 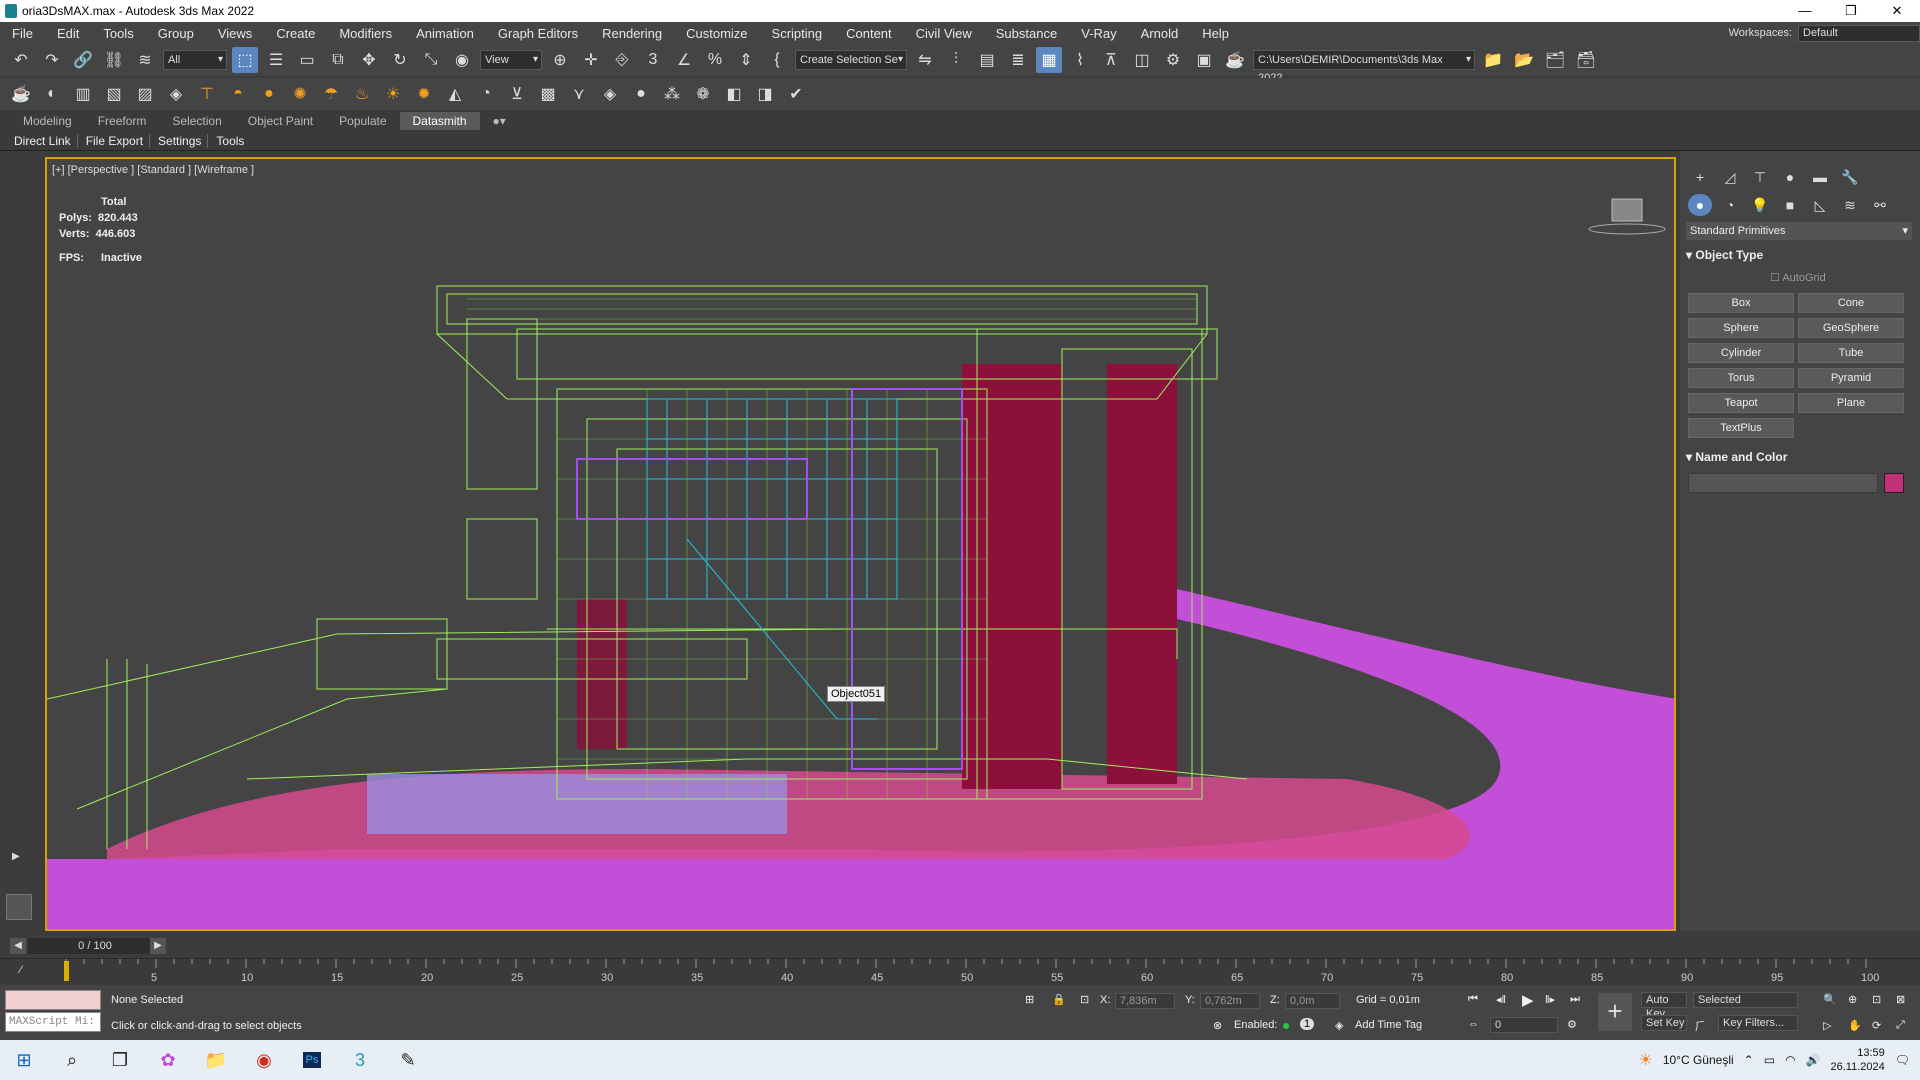 What do you see at coordinates (538, 33) in the screenshot?
I see `menu-graph-editors: Graph Editors` at bounding box center [538, 33].